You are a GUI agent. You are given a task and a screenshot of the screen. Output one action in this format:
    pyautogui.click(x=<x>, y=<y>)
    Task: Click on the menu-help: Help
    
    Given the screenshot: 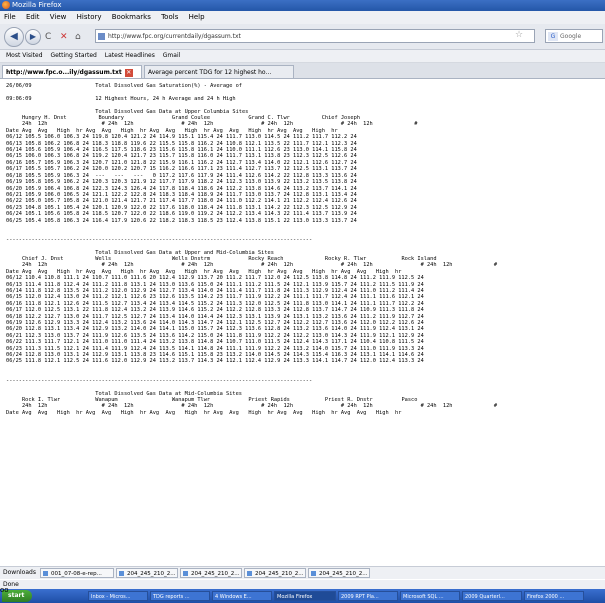 What is the action you would take?
    pyautogui.click(x=197, y=17)
    